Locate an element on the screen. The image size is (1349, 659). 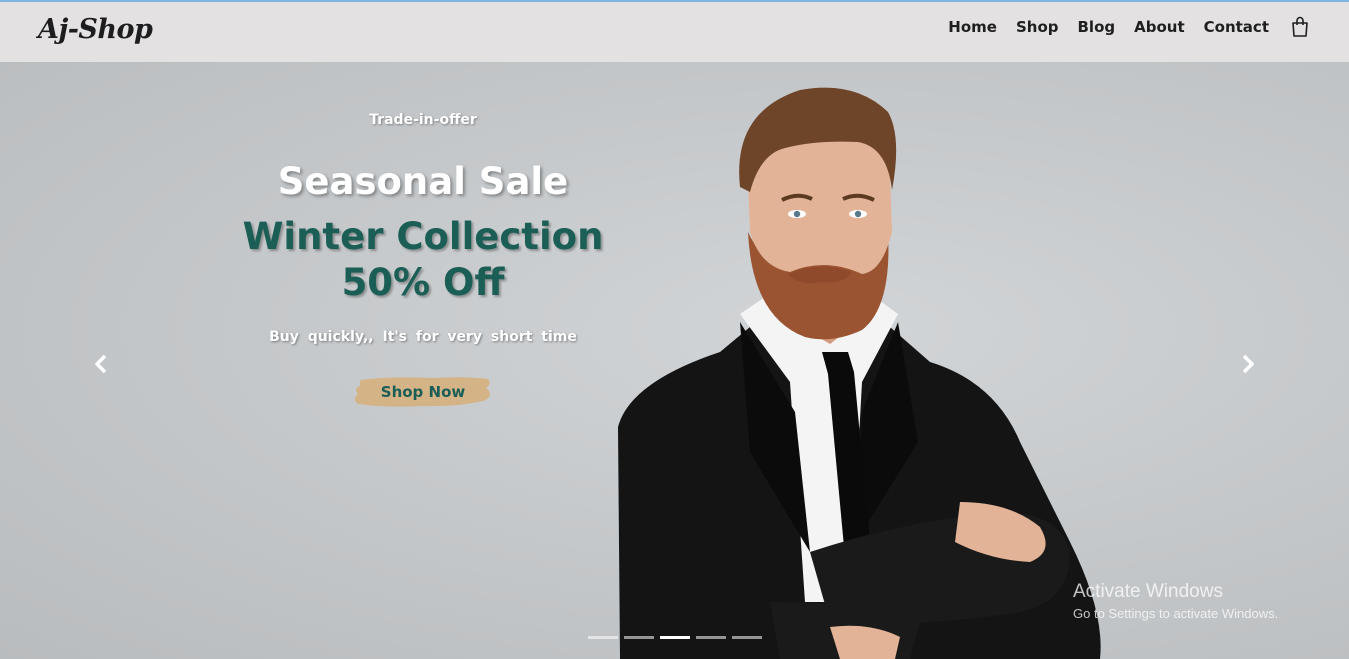
hero-headline: Seasonal Sale is located at coordinates (423, 181).